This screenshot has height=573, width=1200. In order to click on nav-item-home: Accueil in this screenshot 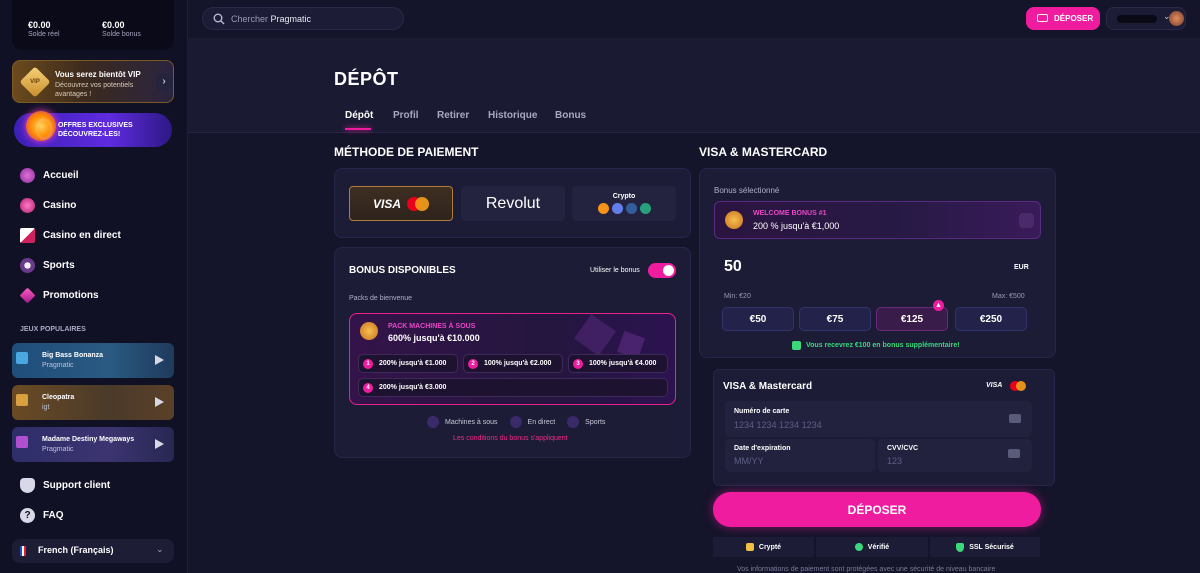, I will do `click(49, 175)`.